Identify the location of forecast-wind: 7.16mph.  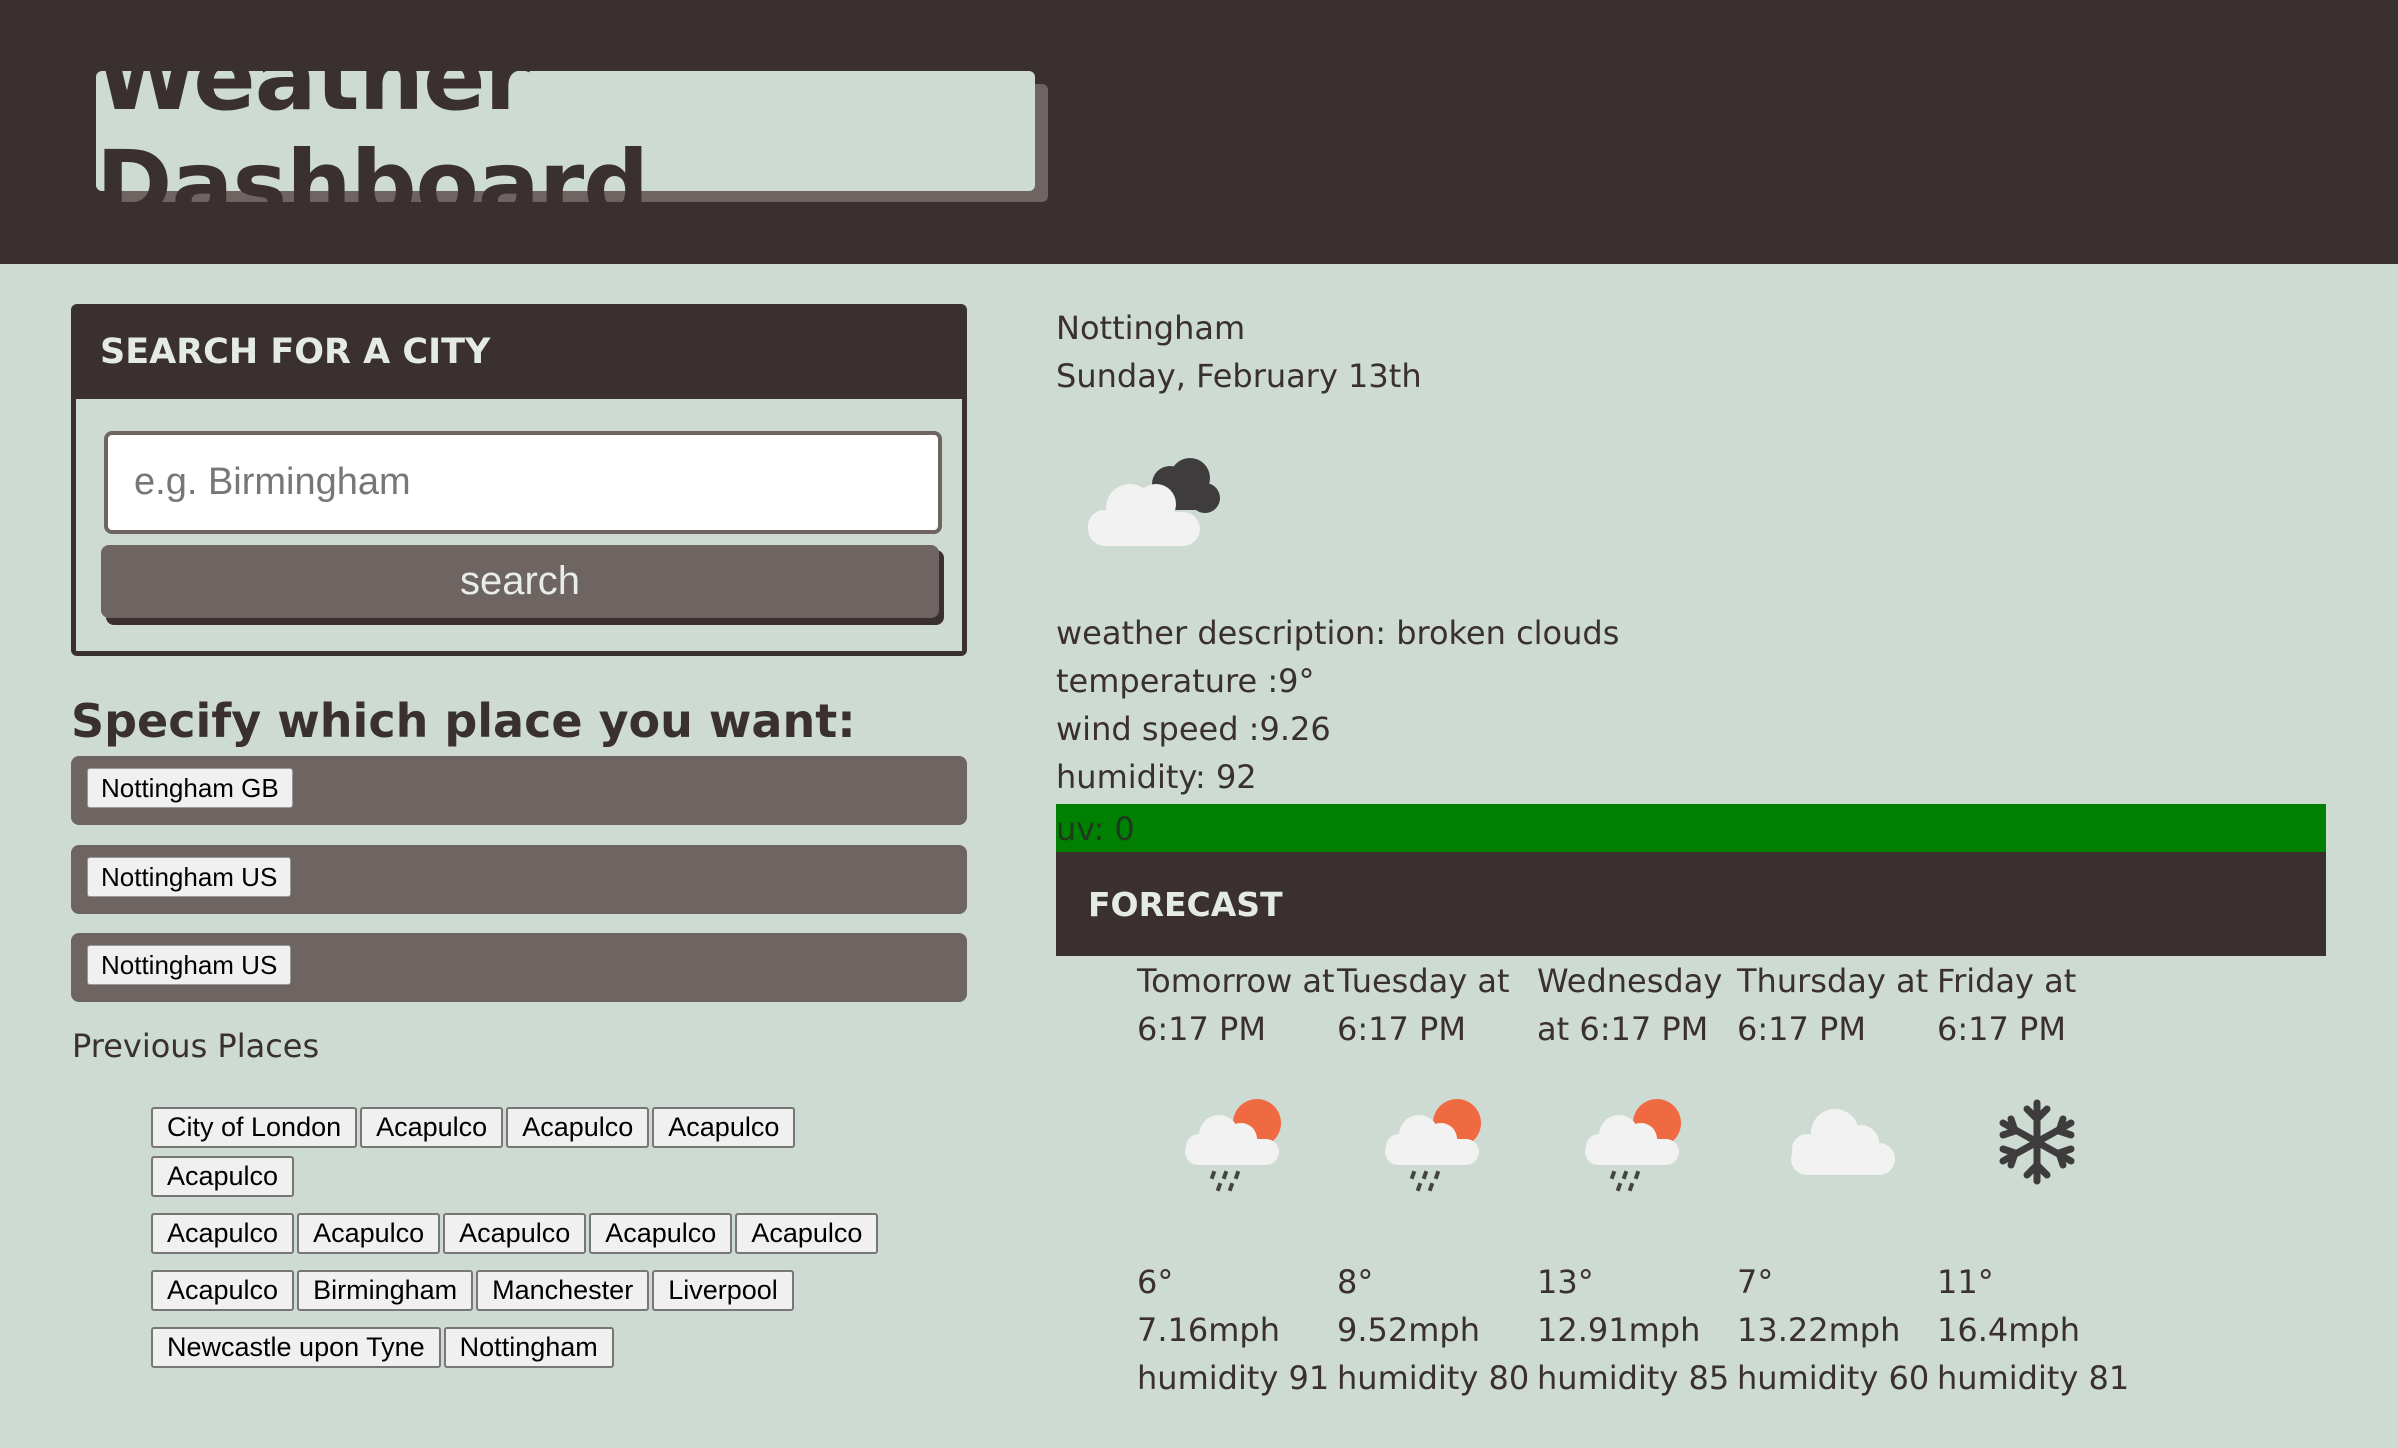
(1209, 1330).